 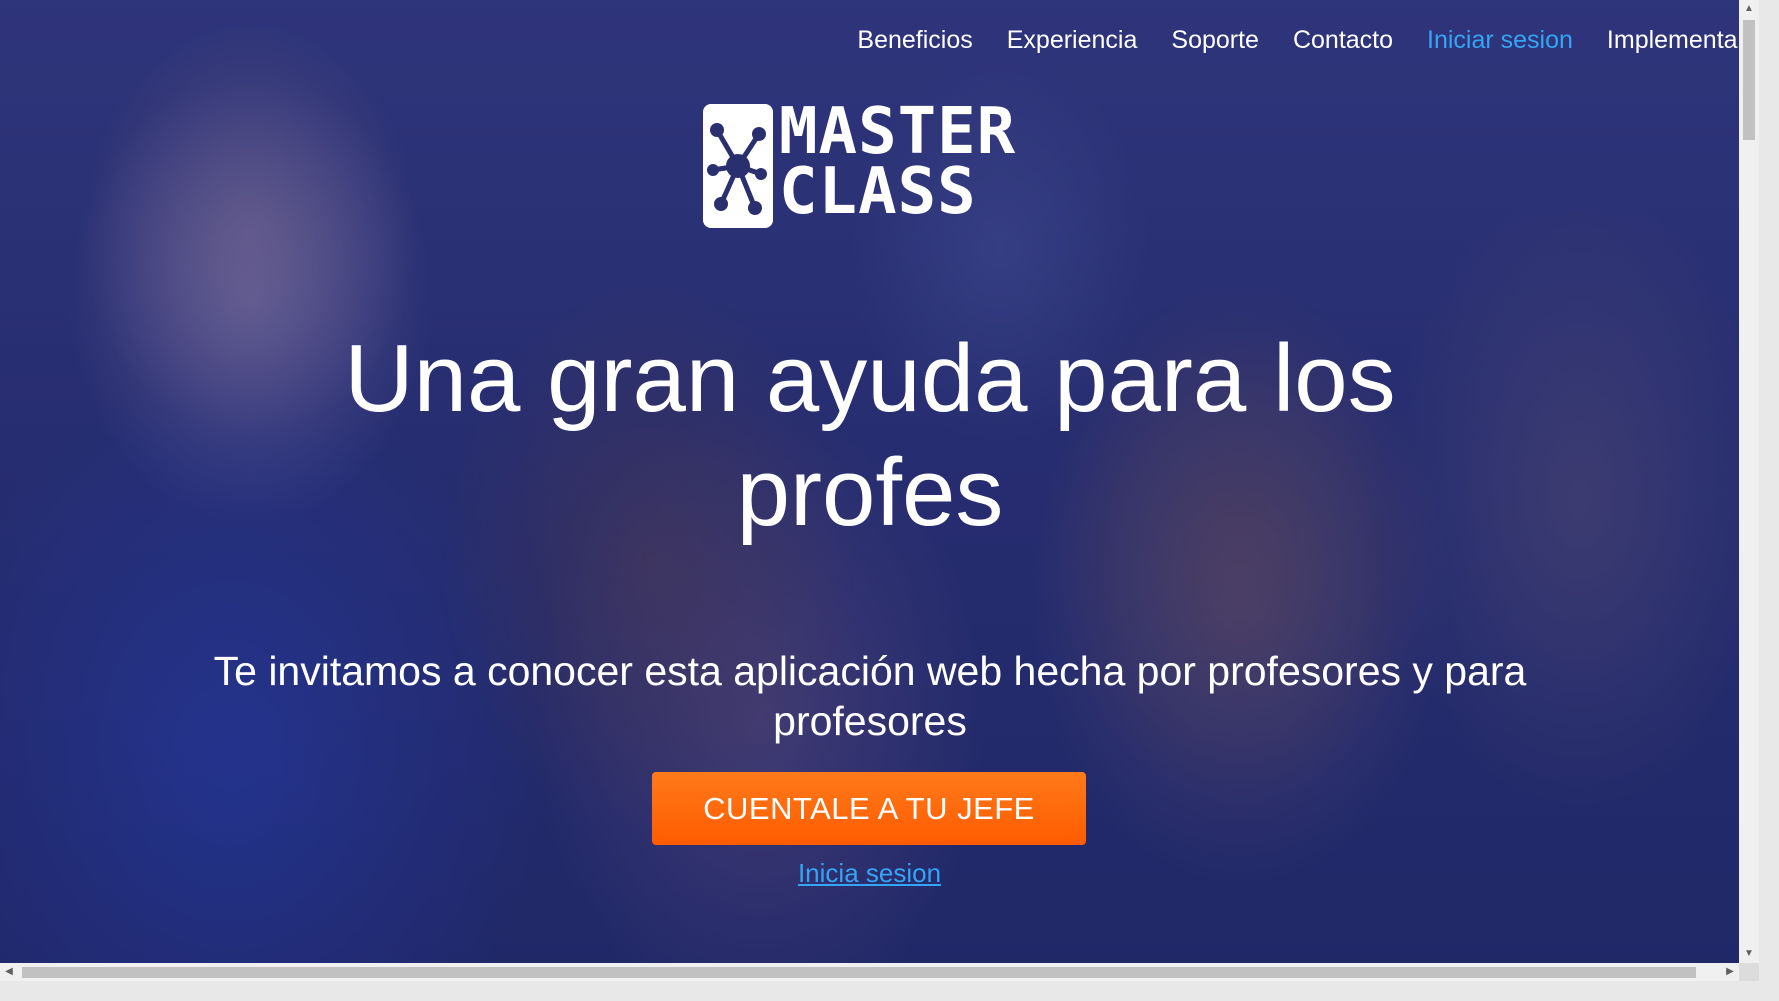 I want to click on inicia-sesion-link: Inicia sesion, so click(x=869, y=873).